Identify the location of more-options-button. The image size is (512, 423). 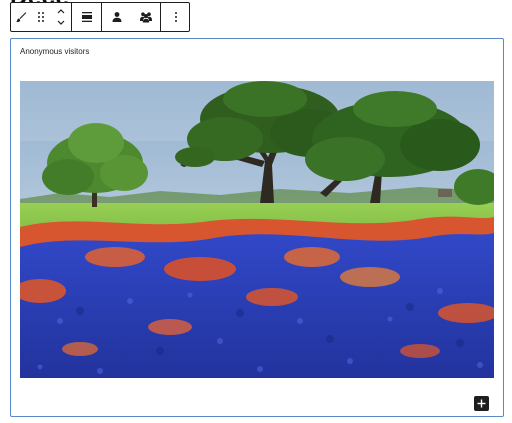
(175, 17).